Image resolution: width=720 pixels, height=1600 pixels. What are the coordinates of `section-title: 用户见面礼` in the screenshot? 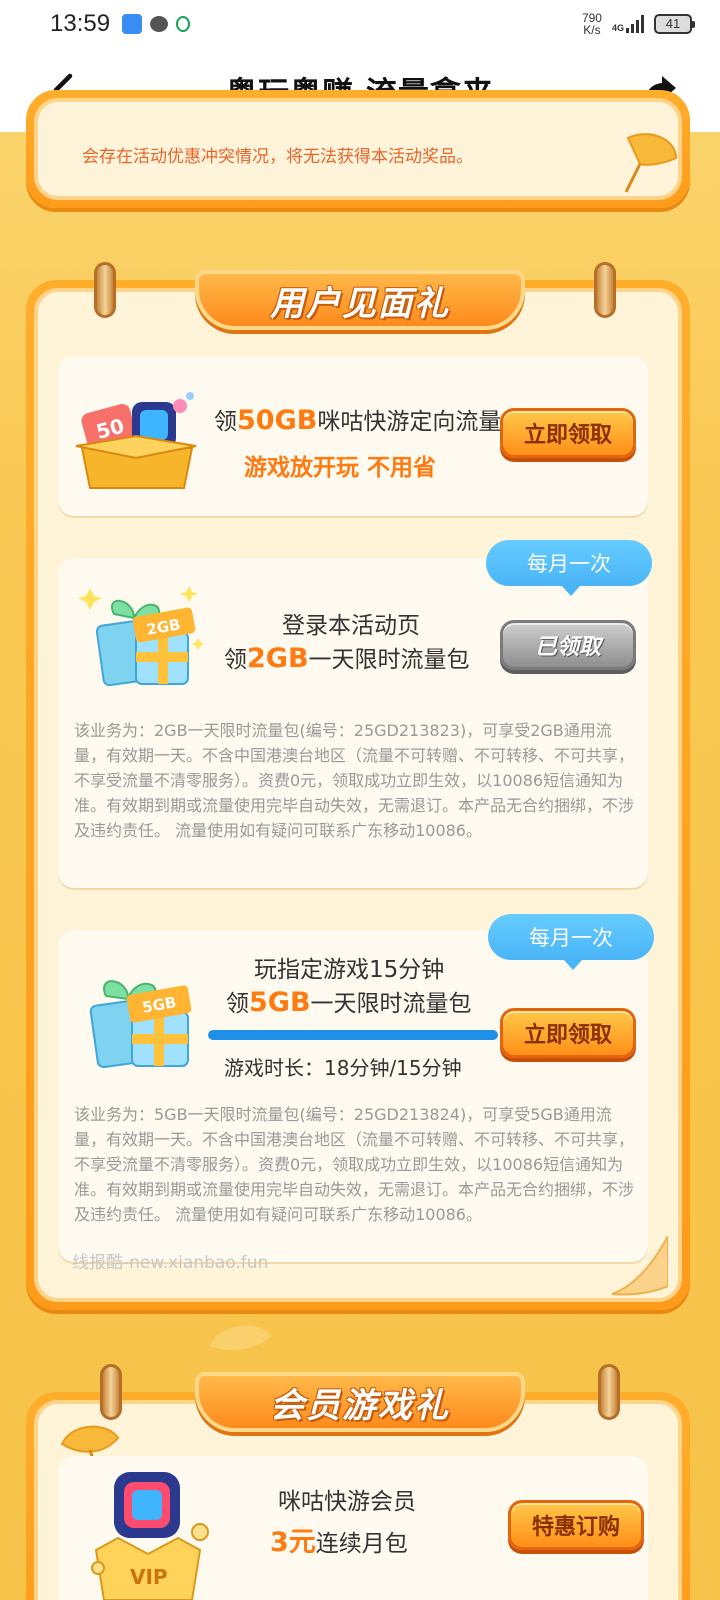 It's located at (360, 303).